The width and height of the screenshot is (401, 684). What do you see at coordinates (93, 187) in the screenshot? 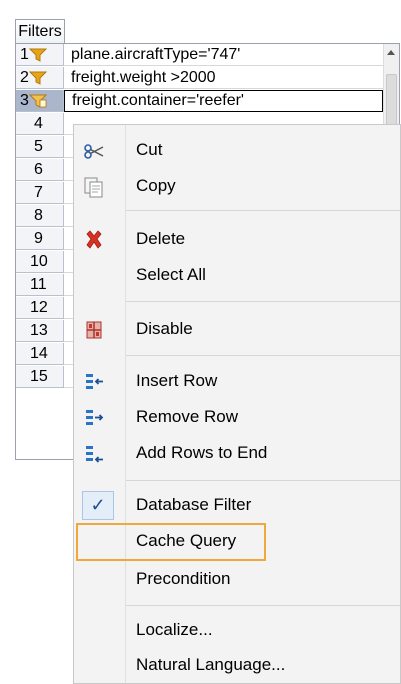
I see `copy-icon` at bounding box center [93, 187].